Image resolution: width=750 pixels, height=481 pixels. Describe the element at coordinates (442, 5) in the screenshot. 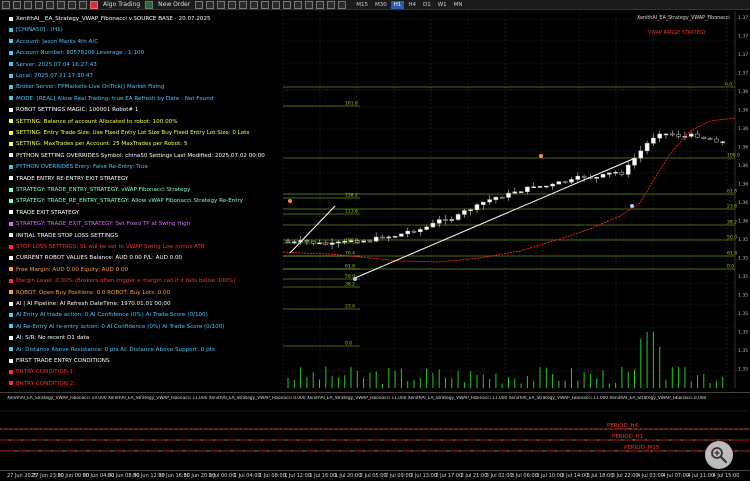

I see `timeframe-w1: W1` at that location.